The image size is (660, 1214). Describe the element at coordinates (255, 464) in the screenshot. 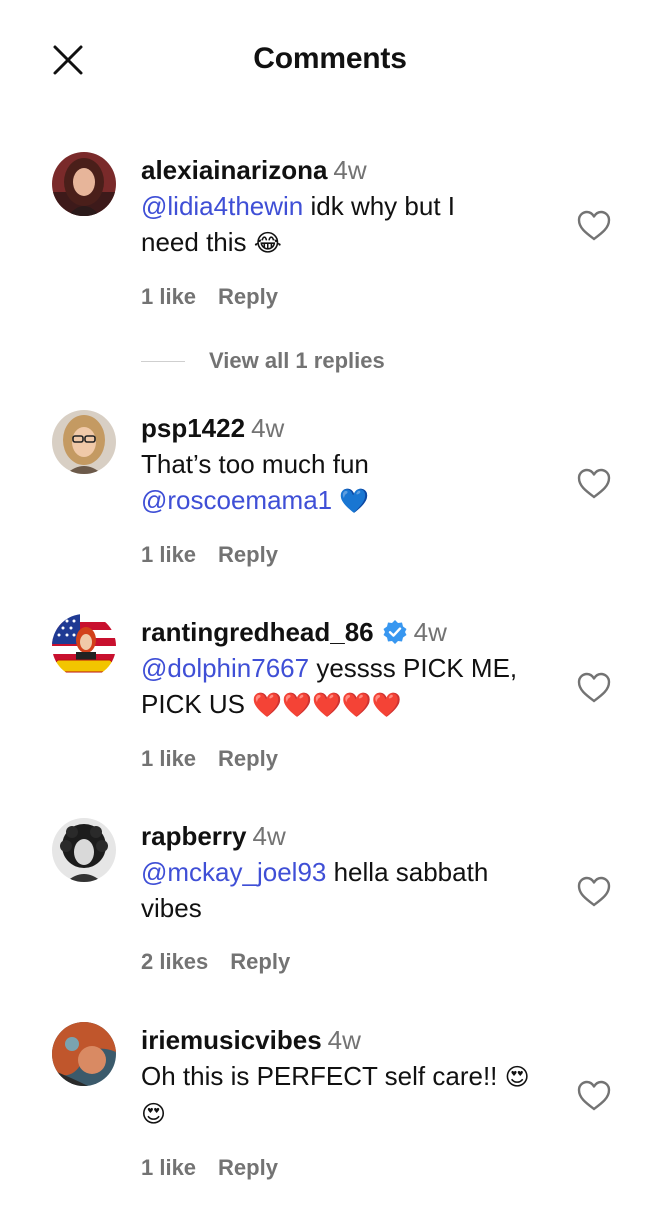

I see `comment-text-part: That’s too much fun` at that location.